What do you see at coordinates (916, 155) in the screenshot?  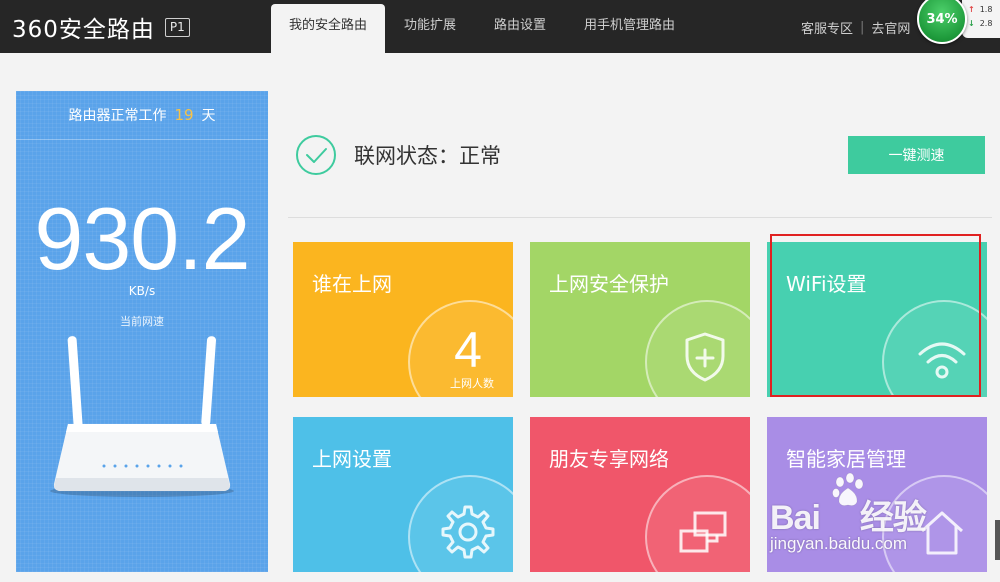 I see `speed-test-button: 一键测速` at bounding box center [916, 155].